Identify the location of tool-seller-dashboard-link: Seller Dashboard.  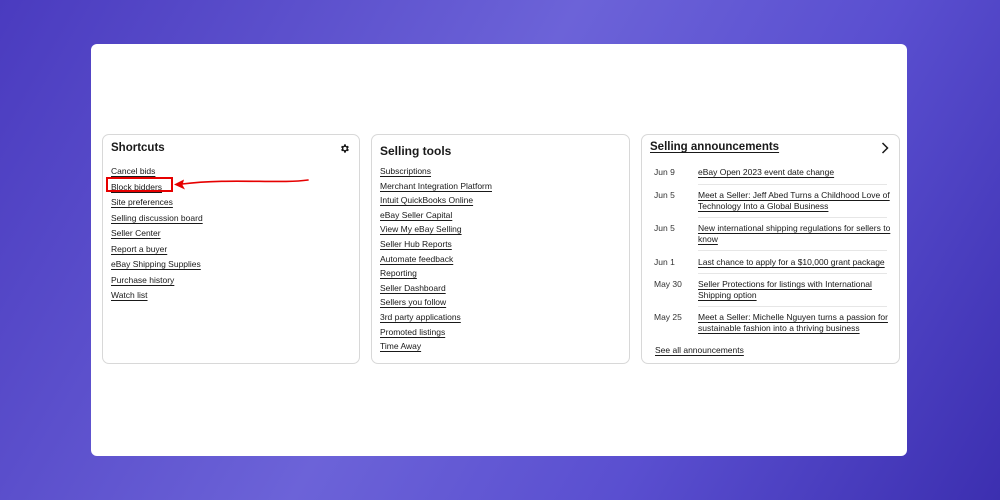
(413, 288).